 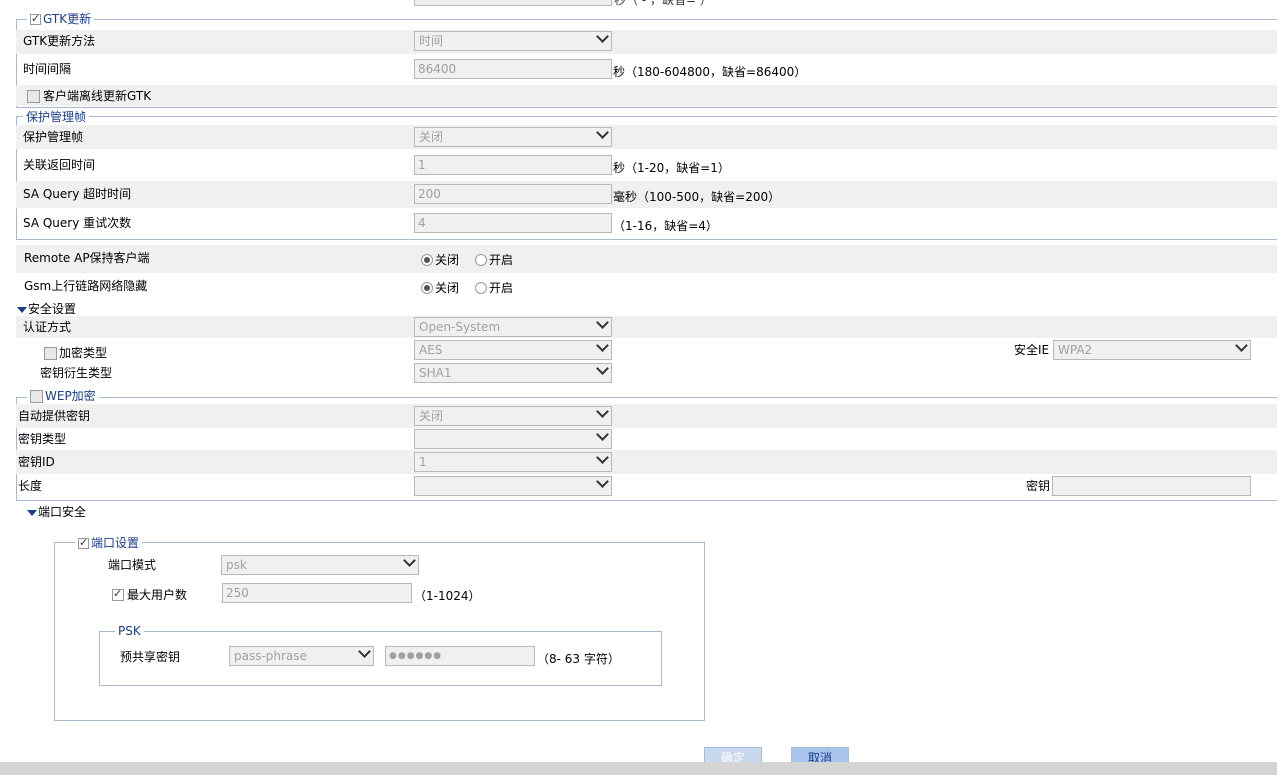 I want to click on psk-input: ●●●●●●, so click(x=460, y=656).